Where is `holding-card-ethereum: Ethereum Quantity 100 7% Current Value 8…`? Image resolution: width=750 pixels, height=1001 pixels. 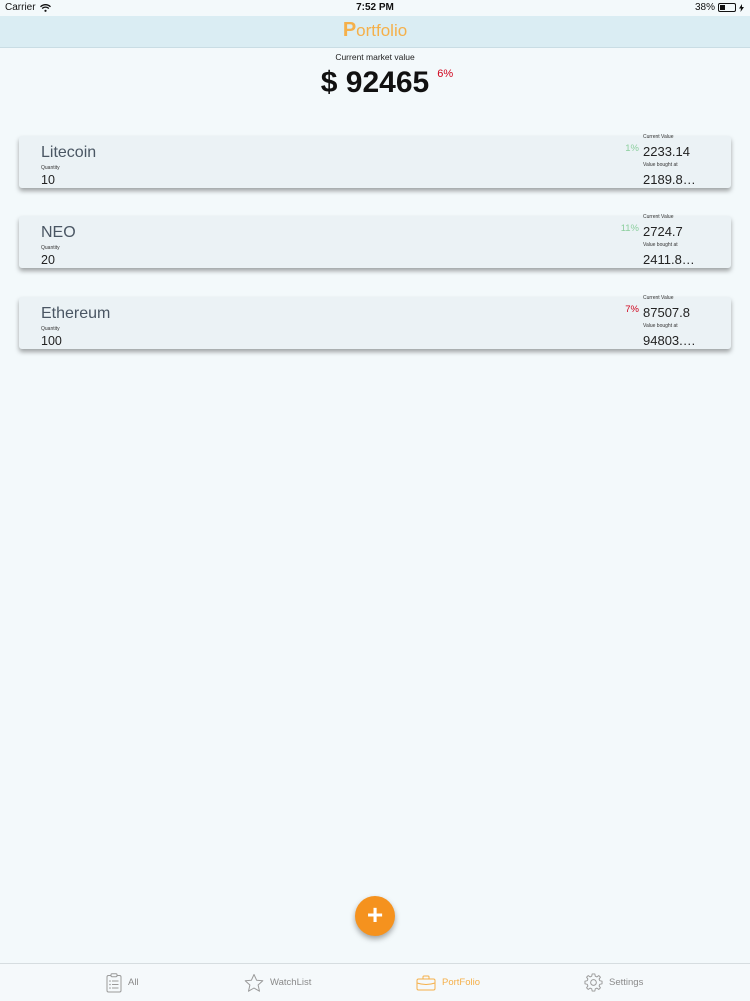 holding-card-ethereum: Ethereum Quantity 100 7% Current Value 8… is located at coordinates (375, 322).